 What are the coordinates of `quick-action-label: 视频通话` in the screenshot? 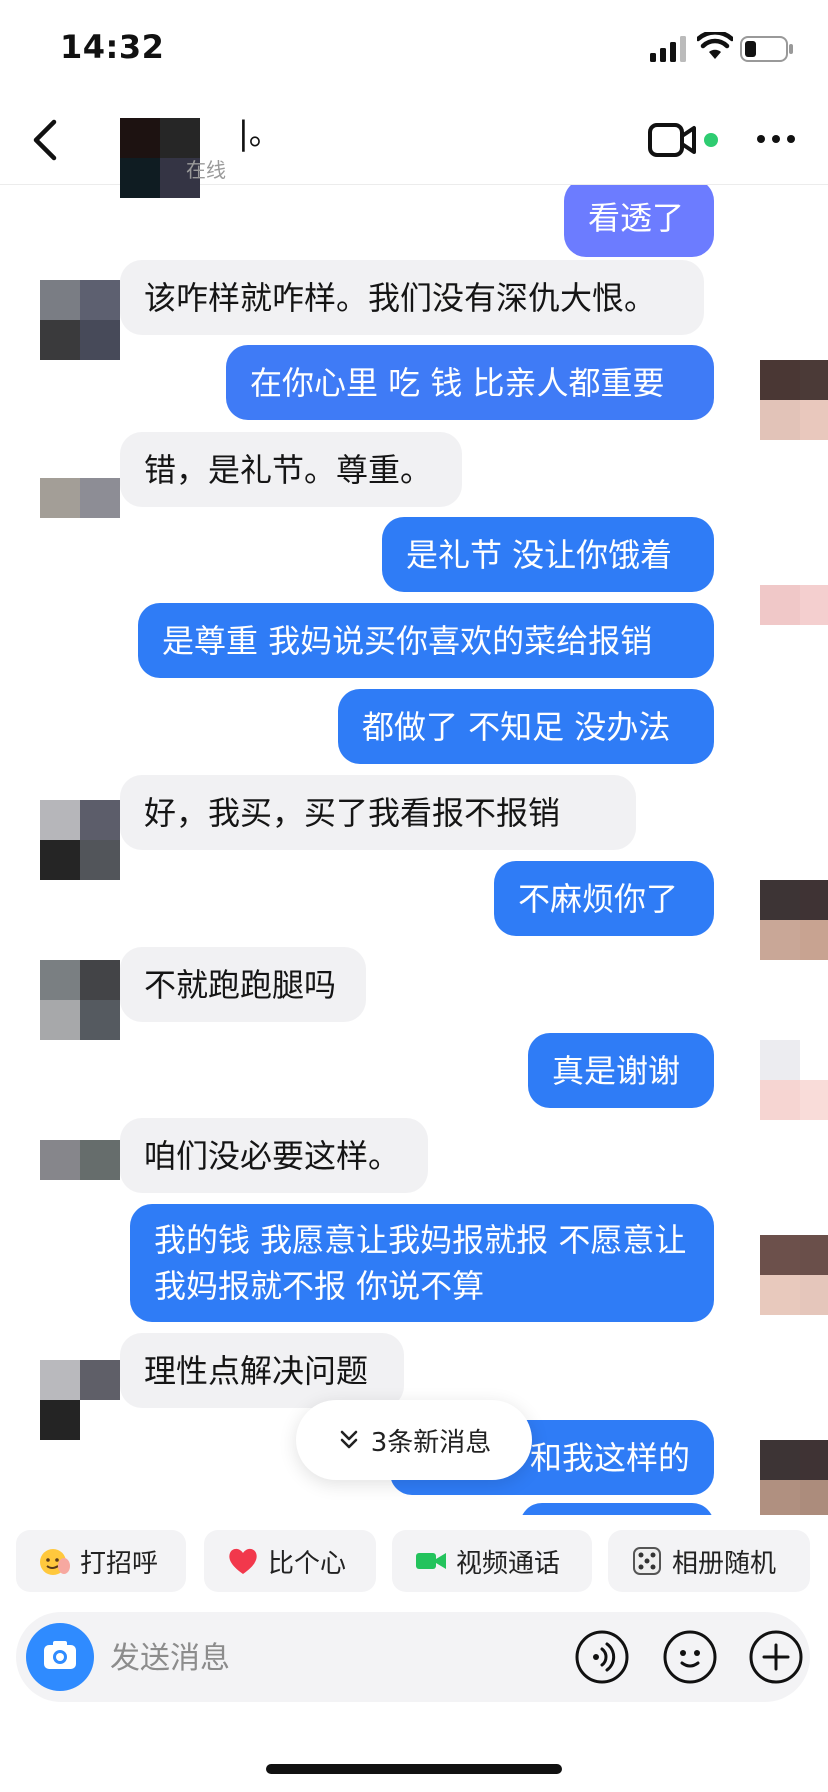 It's located at (508, 1563).